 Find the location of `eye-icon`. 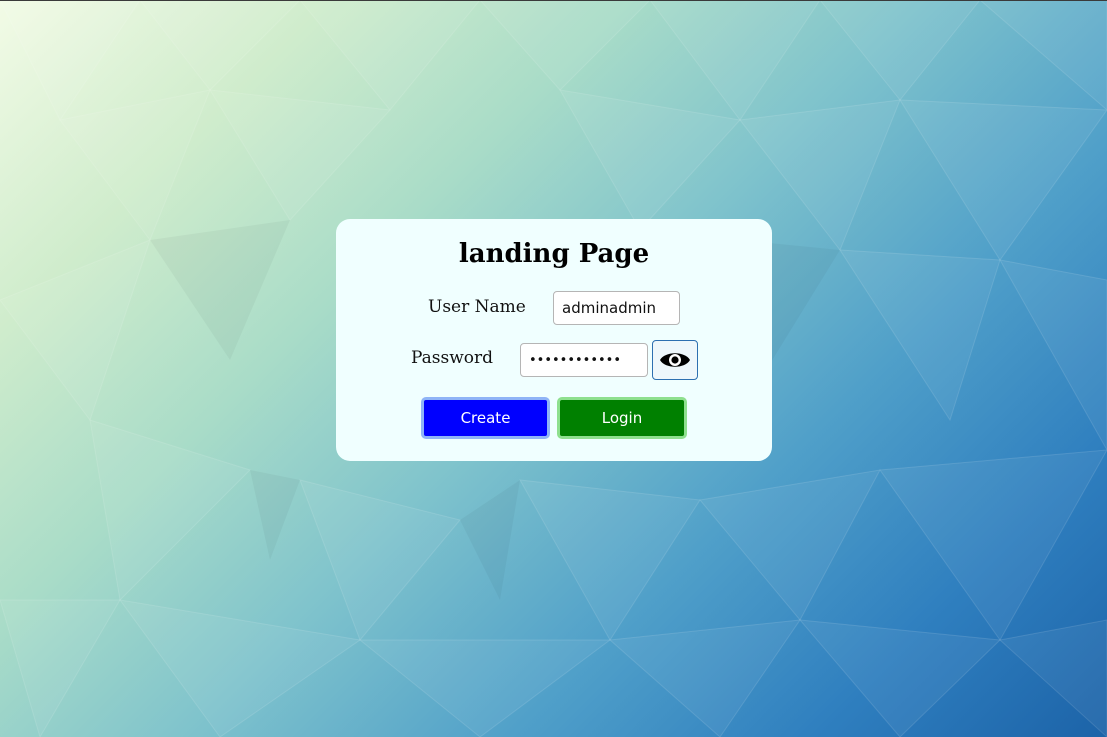

eye-icon is located at coordinates (675, 360).